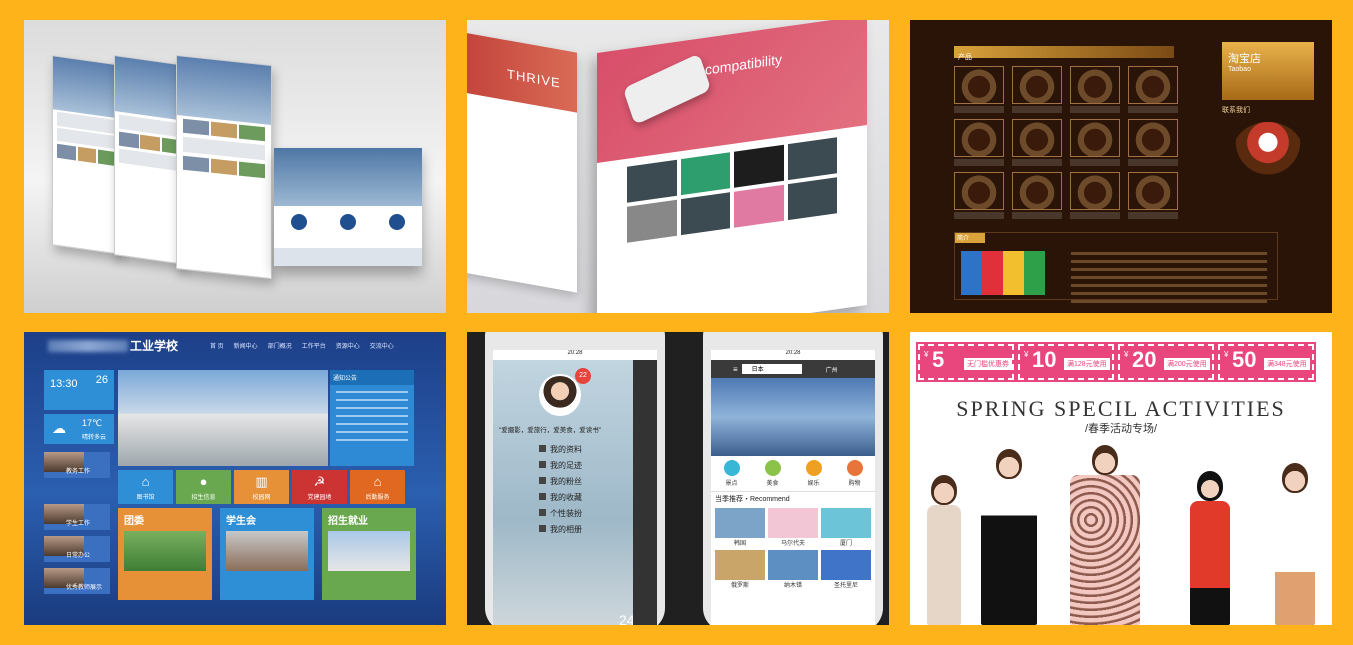 The width and height of the screenshot is (1353, 645). Describe the element at coordinates (203, 481) in the screenshot. I see `user-icon: ●` at that location.